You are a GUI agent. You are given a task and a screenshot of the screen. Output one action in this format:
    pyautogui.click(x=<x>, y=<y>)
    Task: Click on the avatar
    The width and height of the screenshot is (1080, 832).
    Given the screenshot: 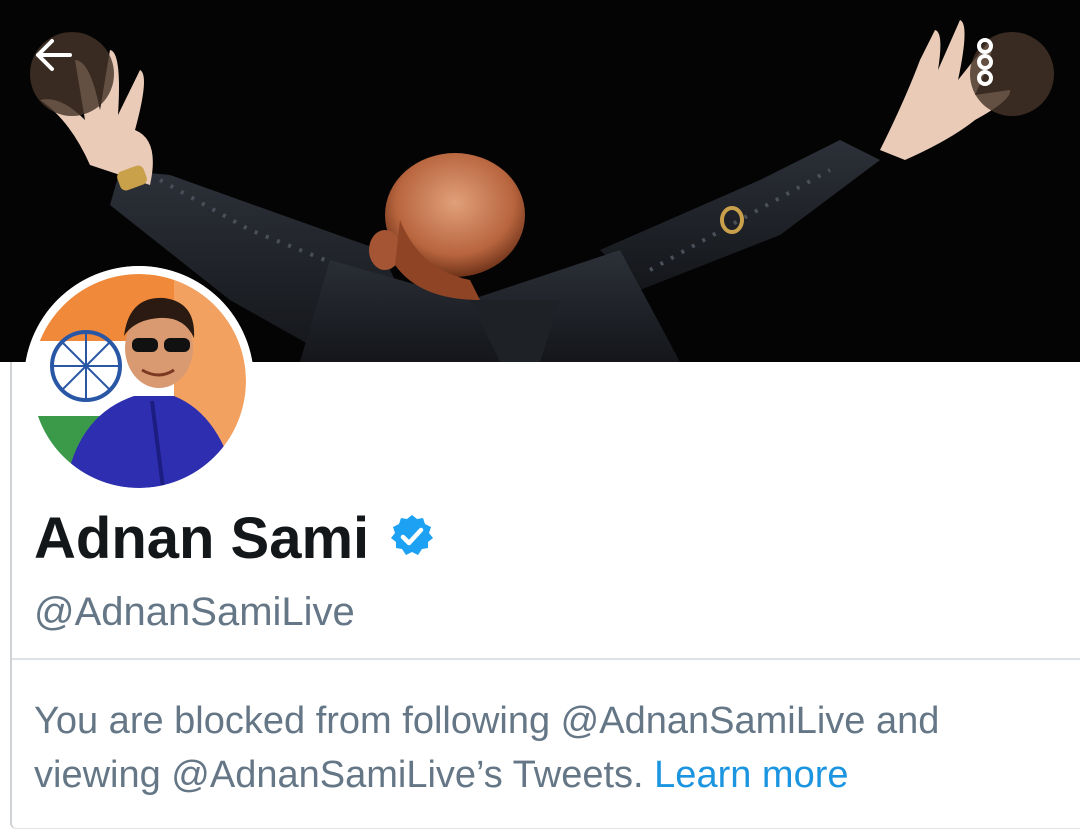 What is the action you would take?
    pyautogui.click(x=139, y=381)
    